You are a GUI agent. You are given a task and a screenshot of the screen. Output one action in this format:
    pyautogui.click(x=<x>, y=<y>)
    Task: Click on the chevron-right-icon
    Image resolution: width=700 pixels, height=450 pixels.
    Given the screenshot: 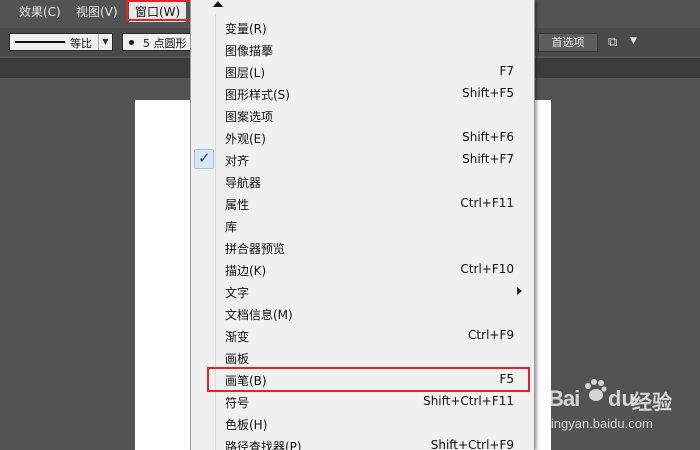 What is the action you would take?
    pyautogui.click(x=519, y=291)
    